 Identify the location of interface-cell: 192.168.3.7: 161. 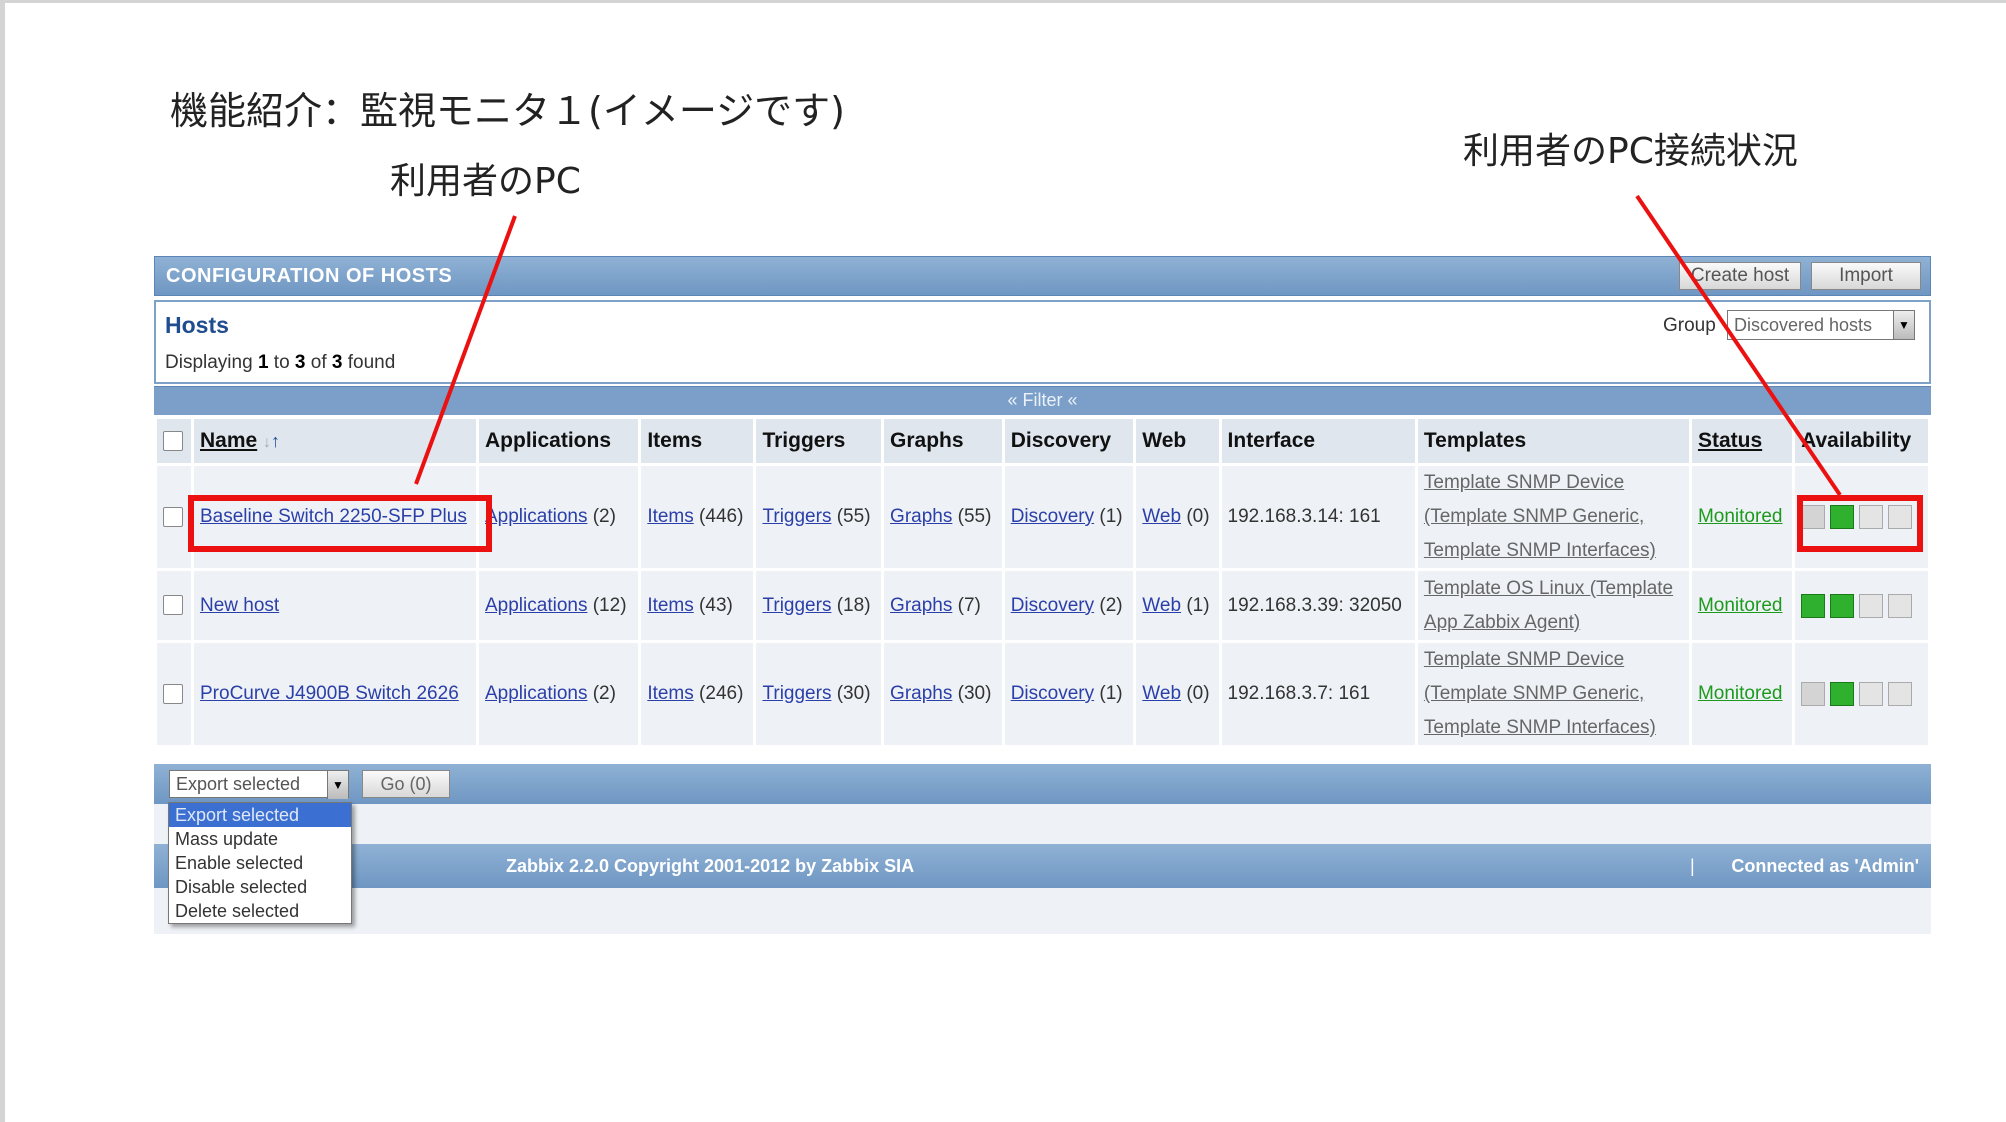
(1318, 694).